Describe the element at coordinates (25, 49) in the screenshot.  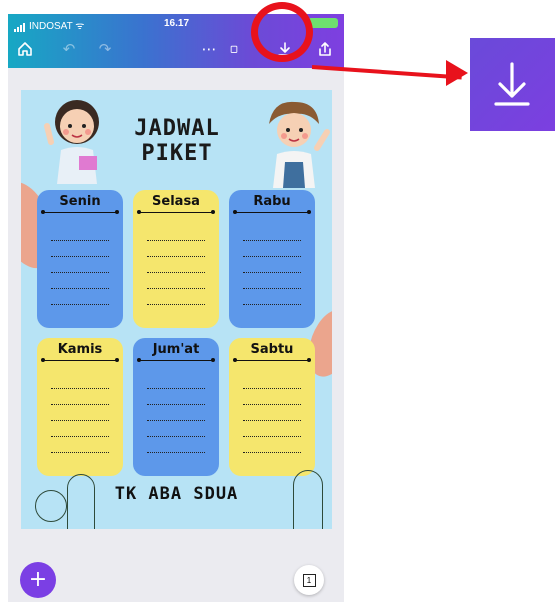
I see `home-icon` at that location.